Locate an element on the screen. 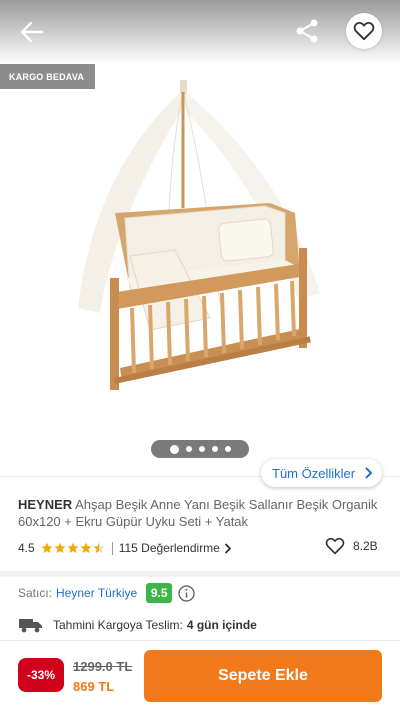 The image size is (400, 711). favorite-button is located at coordinates (364, 31).